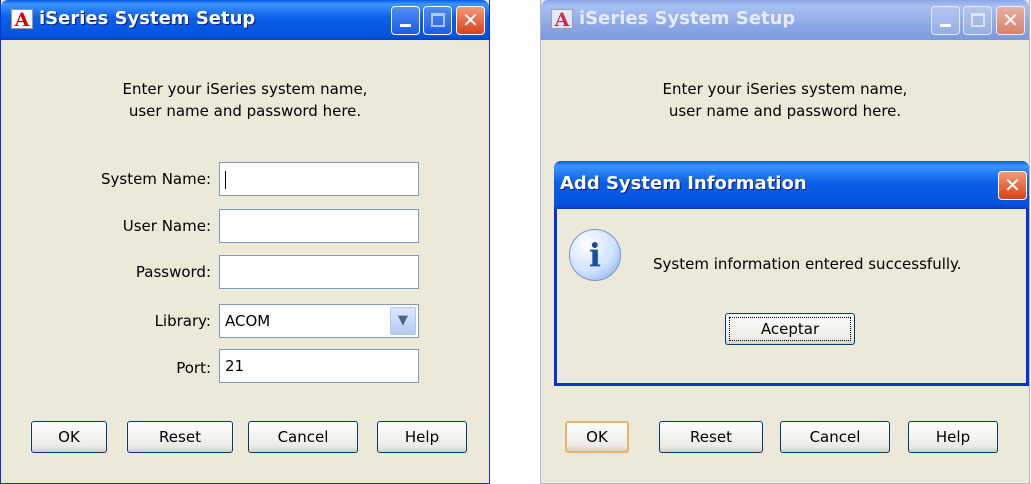  Describe the element at coordinates (182, 321) in the screenshot. I see `library-label: Library:` at that location.